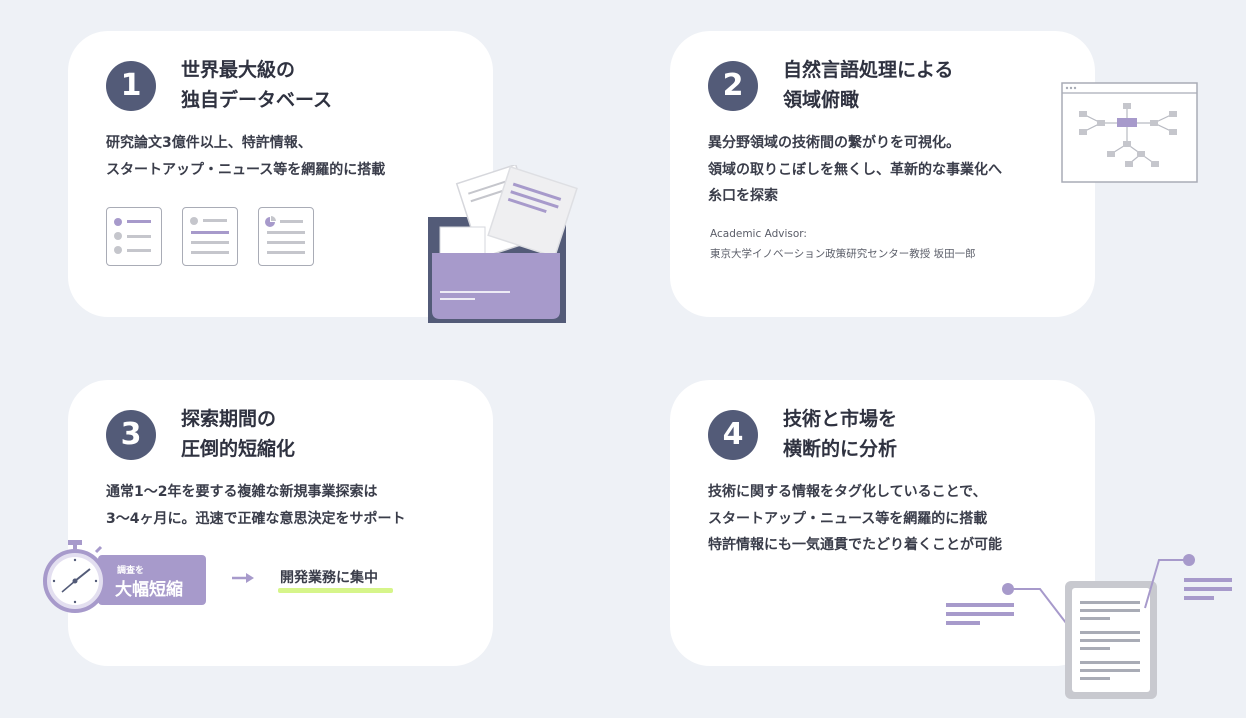  What do you see at coordinates (286, 236) in the screenshot?
I see `document-chart-icon` at bounding box center [286, 236].